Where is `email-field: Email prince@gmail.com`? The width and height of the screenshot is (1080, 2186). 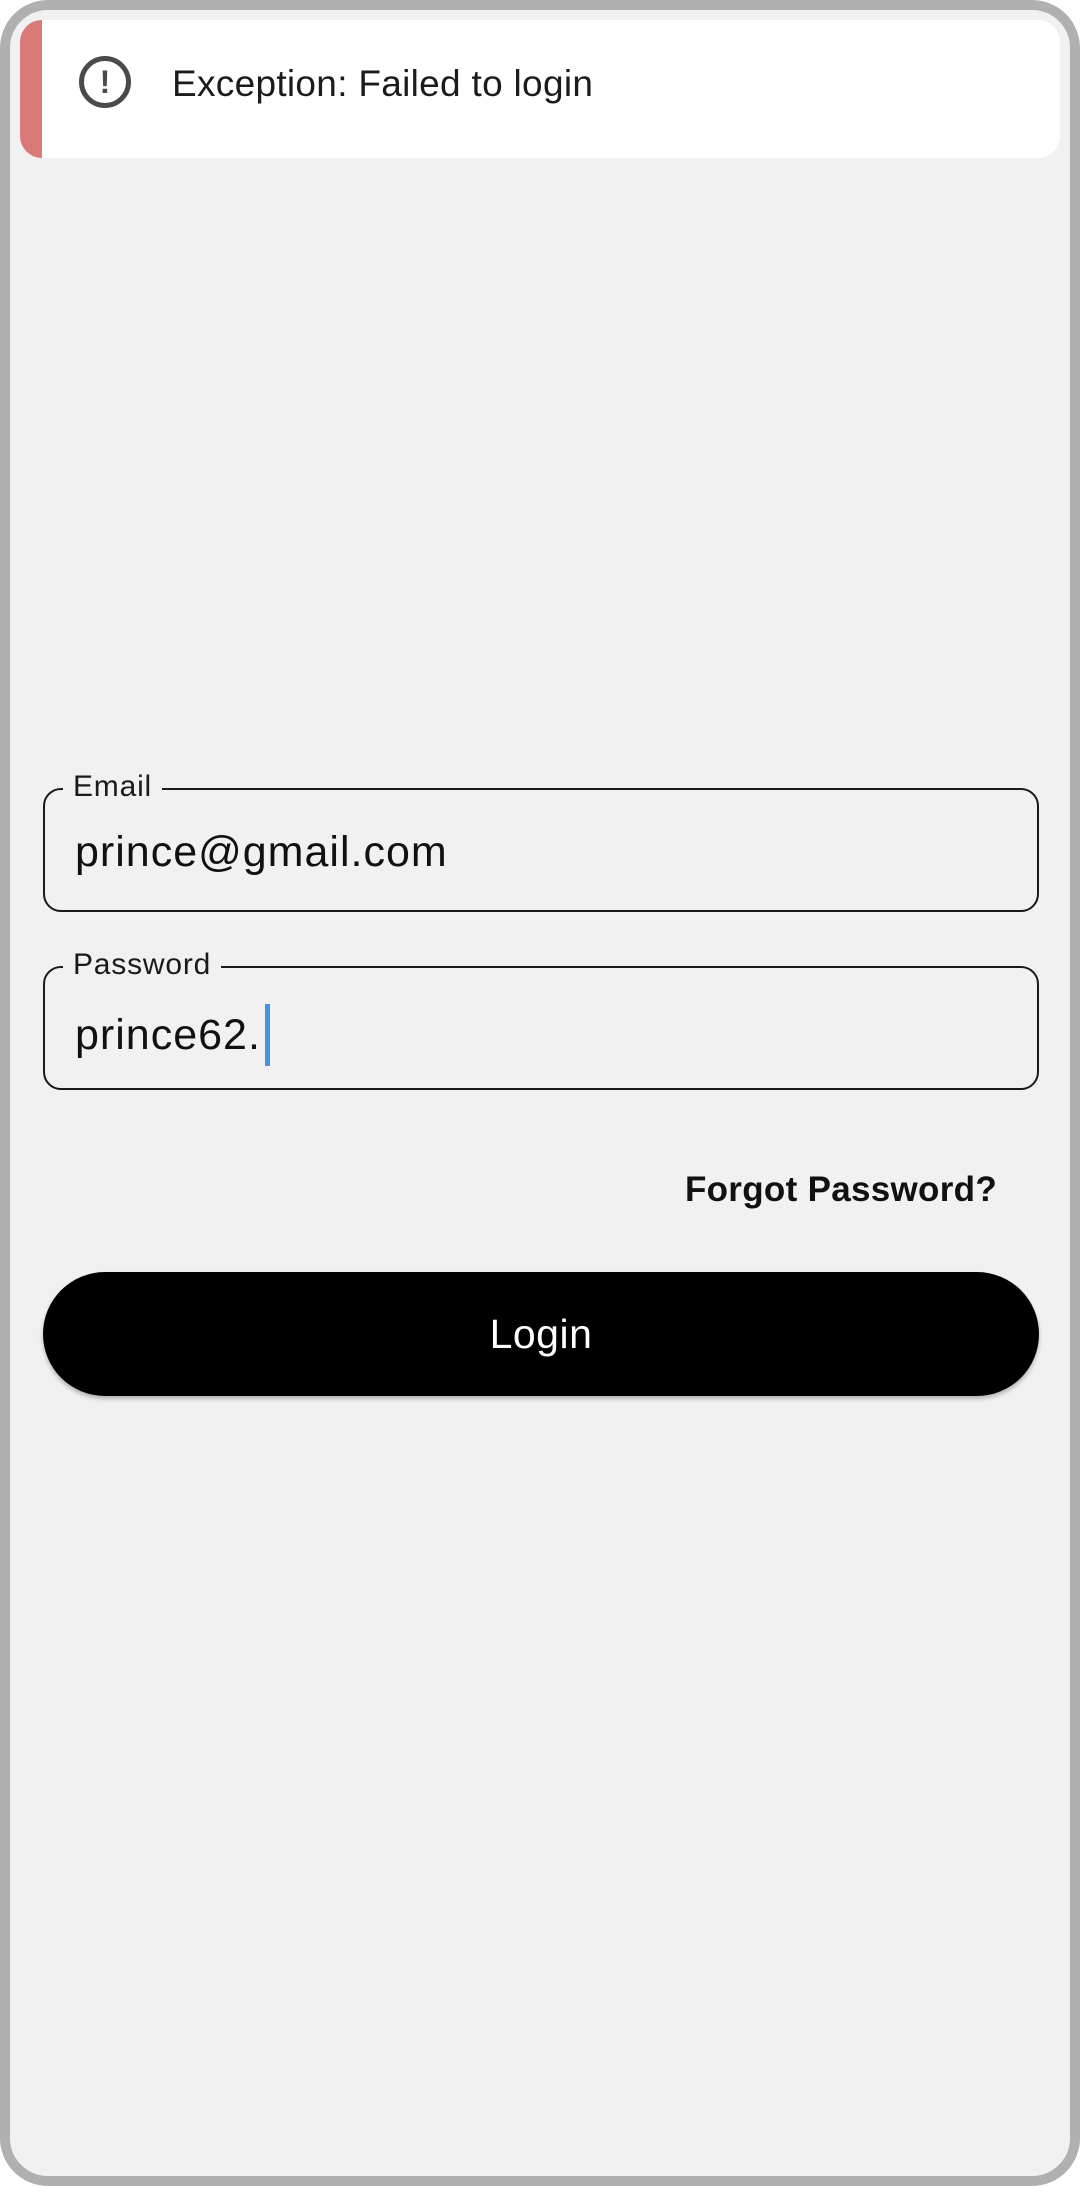 email-field: Email prince@gmail.com is located at coordinates (541, 840).